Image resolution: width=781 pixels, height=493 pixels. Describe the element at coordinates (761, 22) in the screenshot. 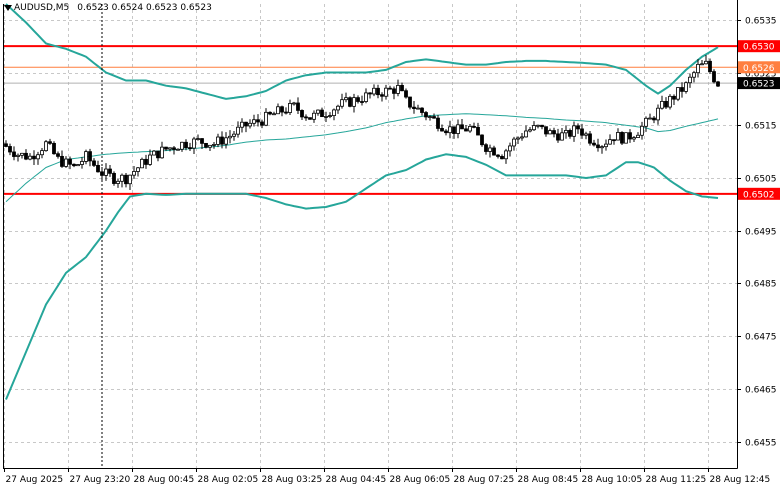

I see `y-tick-label: 0.6535` at that location.